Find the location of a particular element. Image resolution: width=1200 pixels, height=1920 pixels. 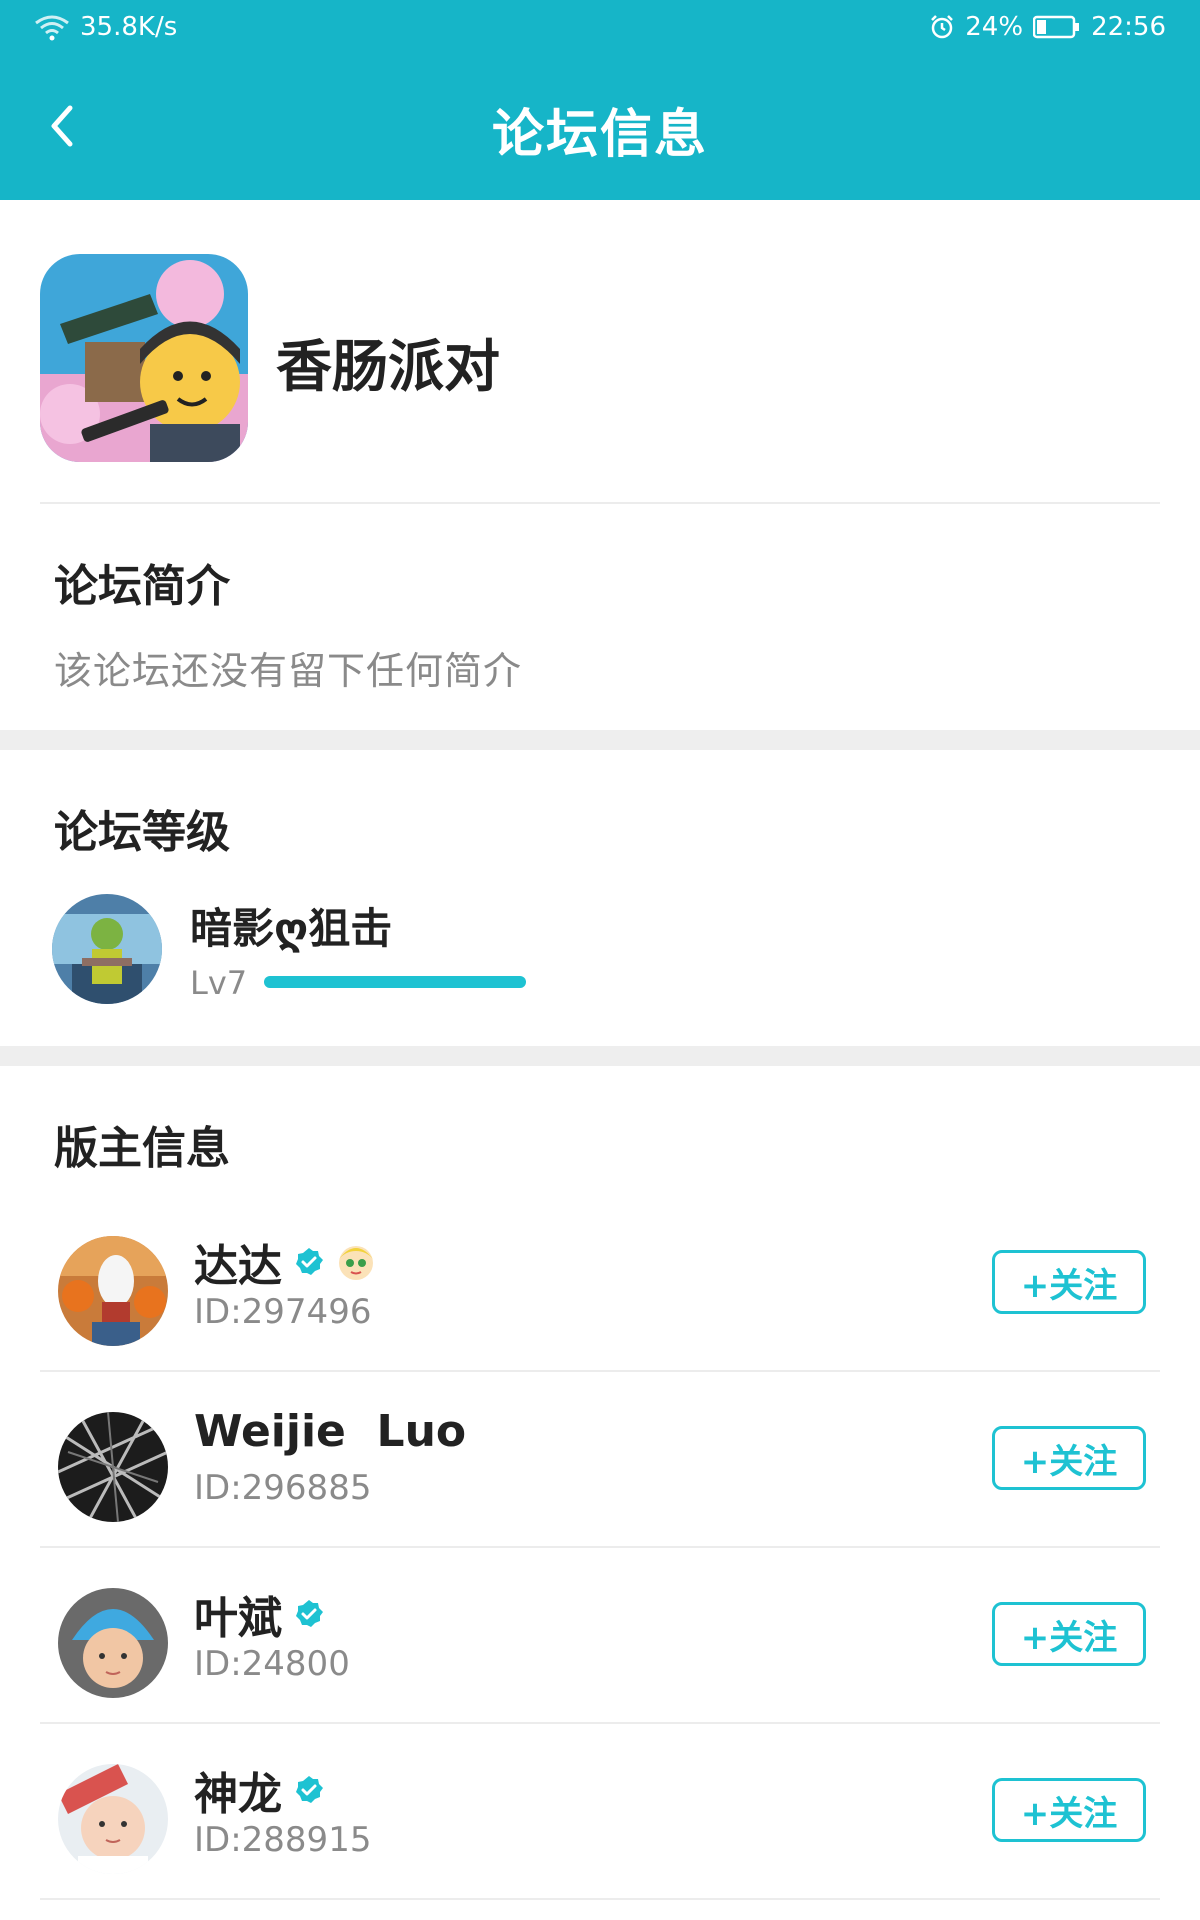

app-header: 论坛信息 is located at coordinates (600, 128).